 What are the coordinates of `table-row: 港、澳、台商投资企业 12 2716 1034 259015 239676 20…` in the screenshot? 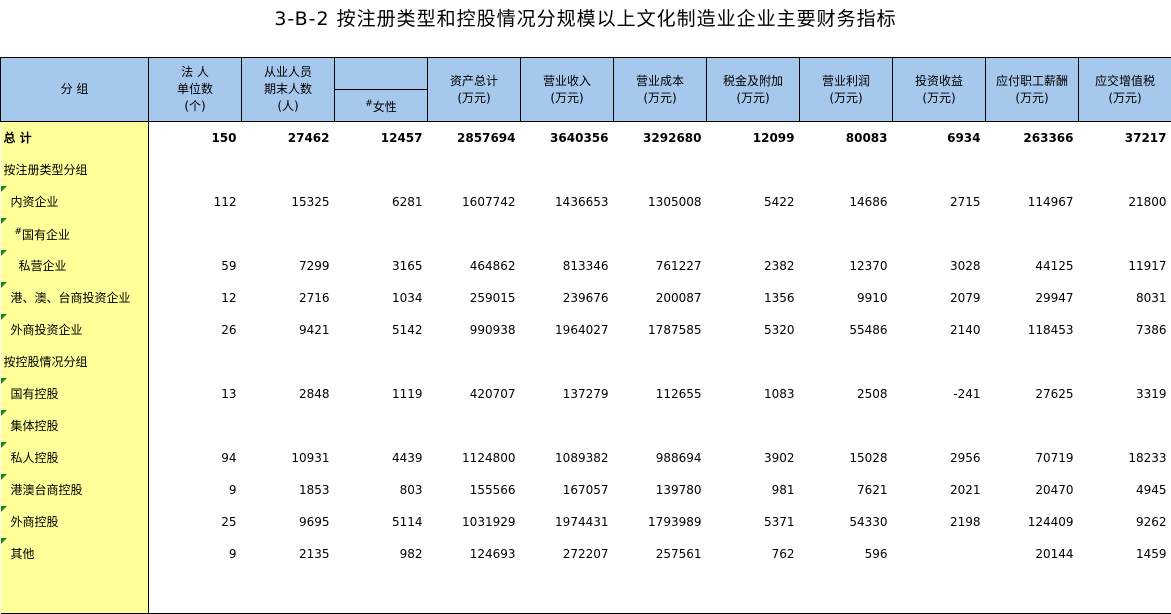 It's located at (586, 298).